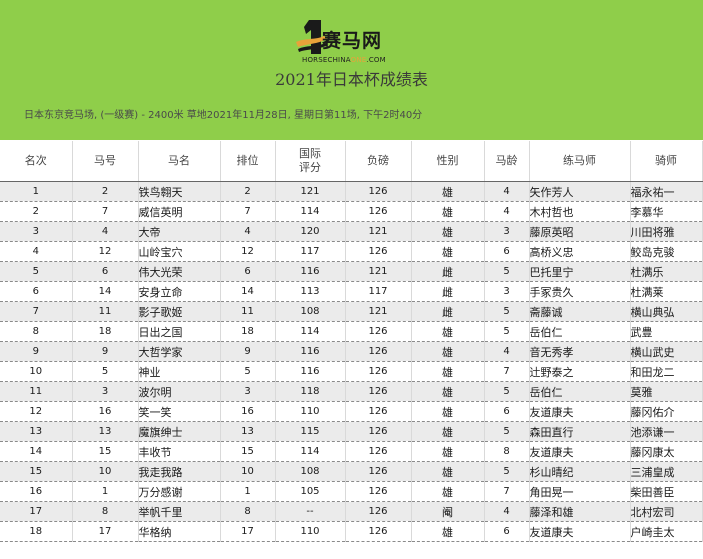 The image size is (703, 559). What do you see at coordinates (666, 311) in the screenshot?
I see `cell-jockey: 横山典弘` at bounding box center [666, 311].